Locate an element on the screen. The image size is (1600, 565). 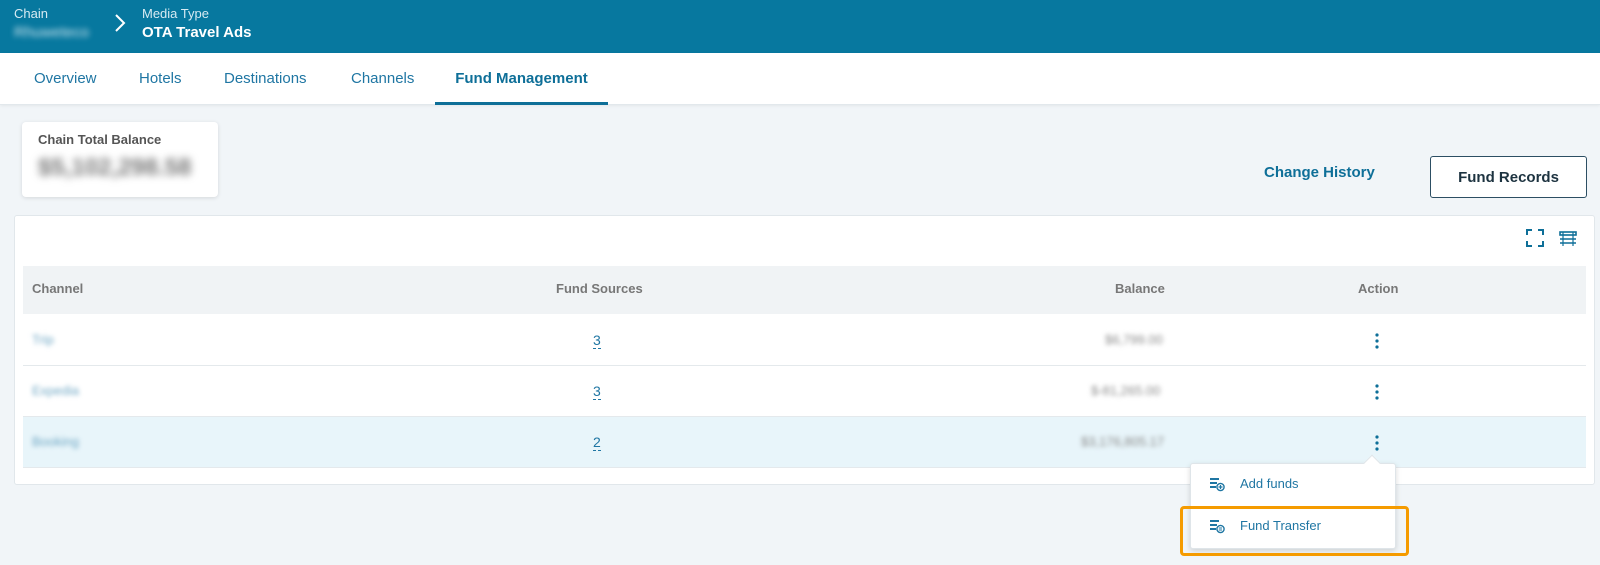
channel-name: Booking is located at coordinates (55, 441).